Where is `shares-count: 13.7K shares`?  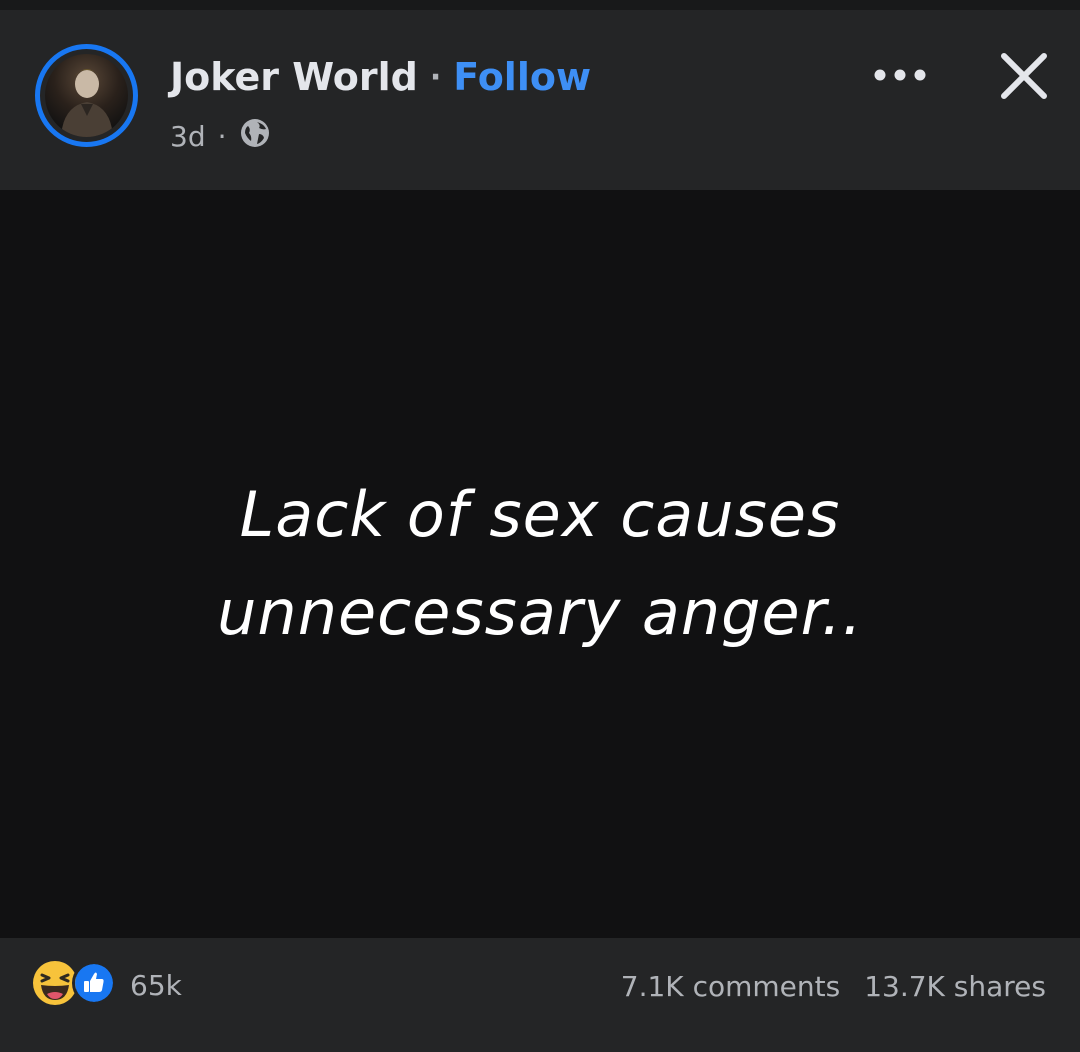
shares-count: 13.7K shares is located at coordinates (955, 986).